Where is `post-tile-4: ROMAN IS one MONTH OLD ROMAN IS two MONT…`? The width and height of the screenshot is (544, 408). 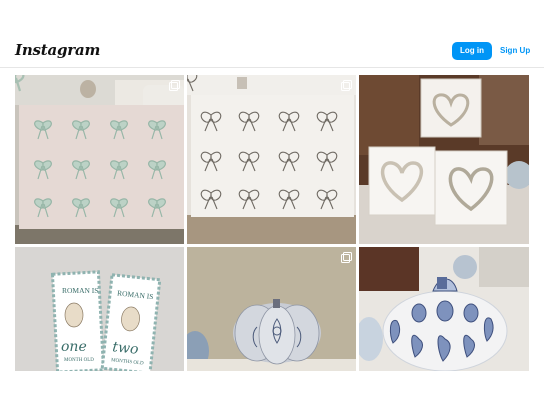
post-tile-4: ROMAN IS one MONTH OLD ROMAN IS two MONT… is located at coordinates (99, 309).